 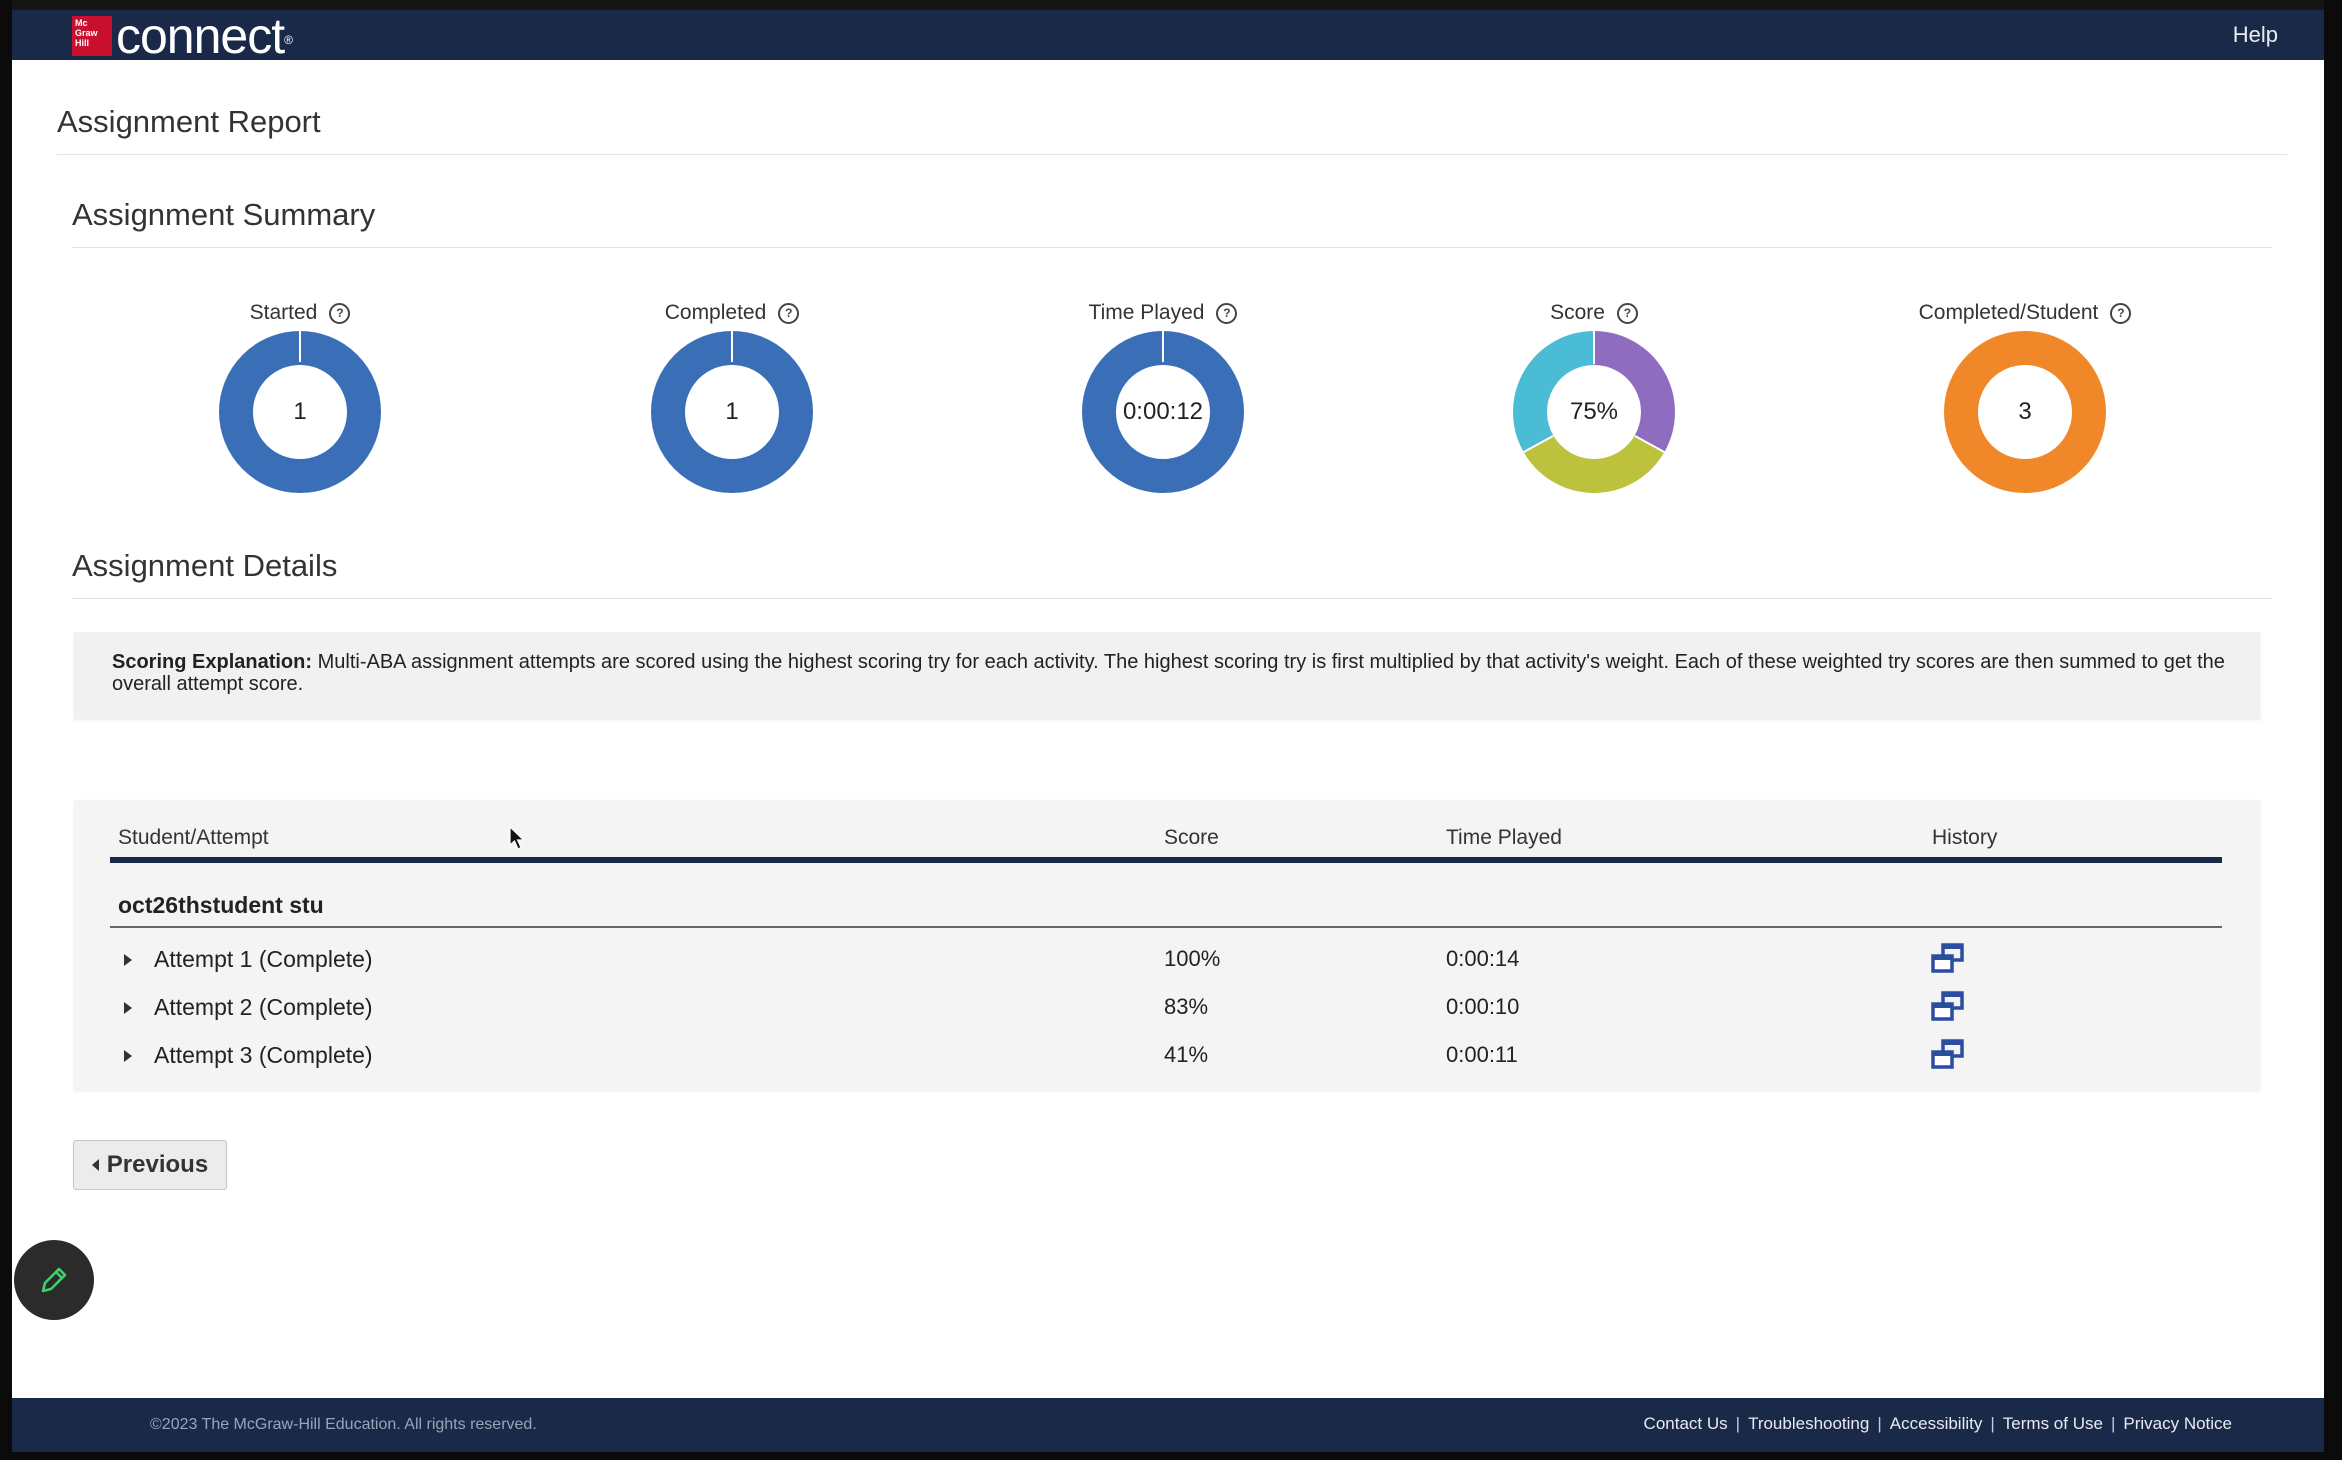 I want to click on annotate-pencil-button, so click(x=54, y=1280).